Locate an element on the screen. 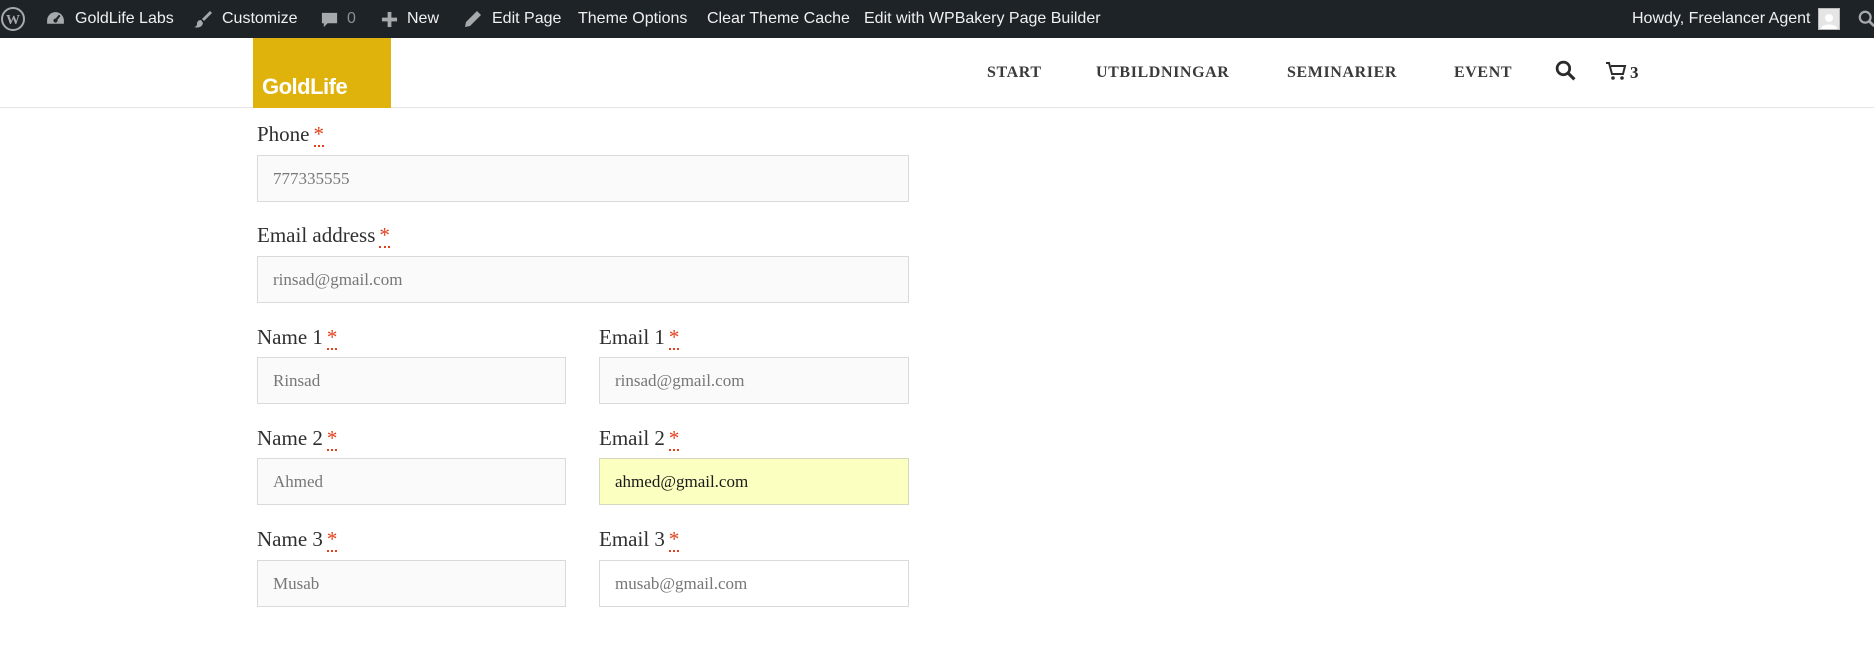 The width and height of the screenshot is (1874, 659). wpbakery-link: Edit with WPBakery Page Builder is located at coordinates (982, 19).